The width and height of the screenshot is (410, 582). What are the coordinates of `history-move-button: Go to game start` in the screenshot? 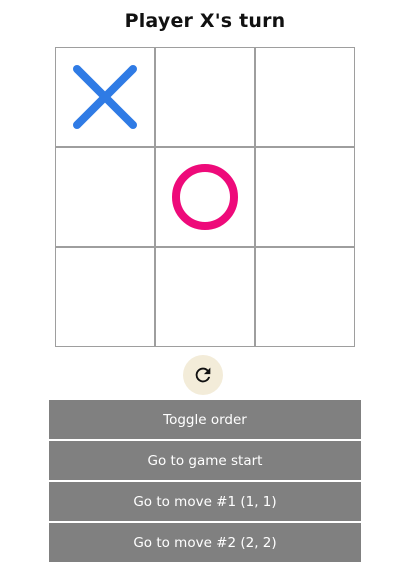 It's located at (205, 460).